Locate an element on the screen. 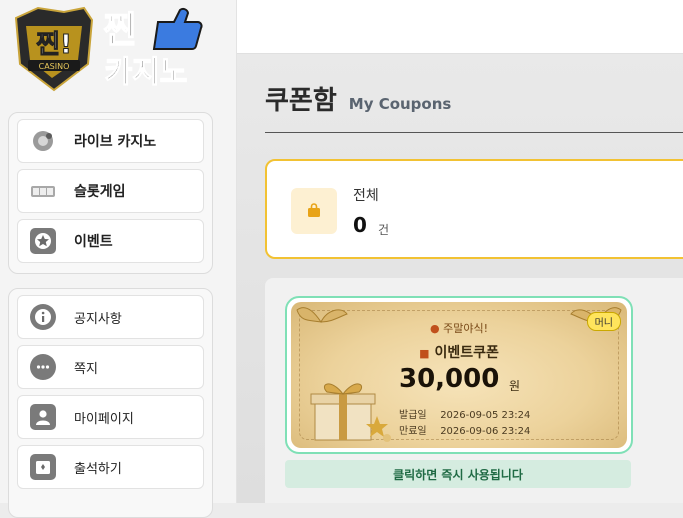  coupon-name-text: 이벤트쿠폰 is located at coordinates (466, 353).